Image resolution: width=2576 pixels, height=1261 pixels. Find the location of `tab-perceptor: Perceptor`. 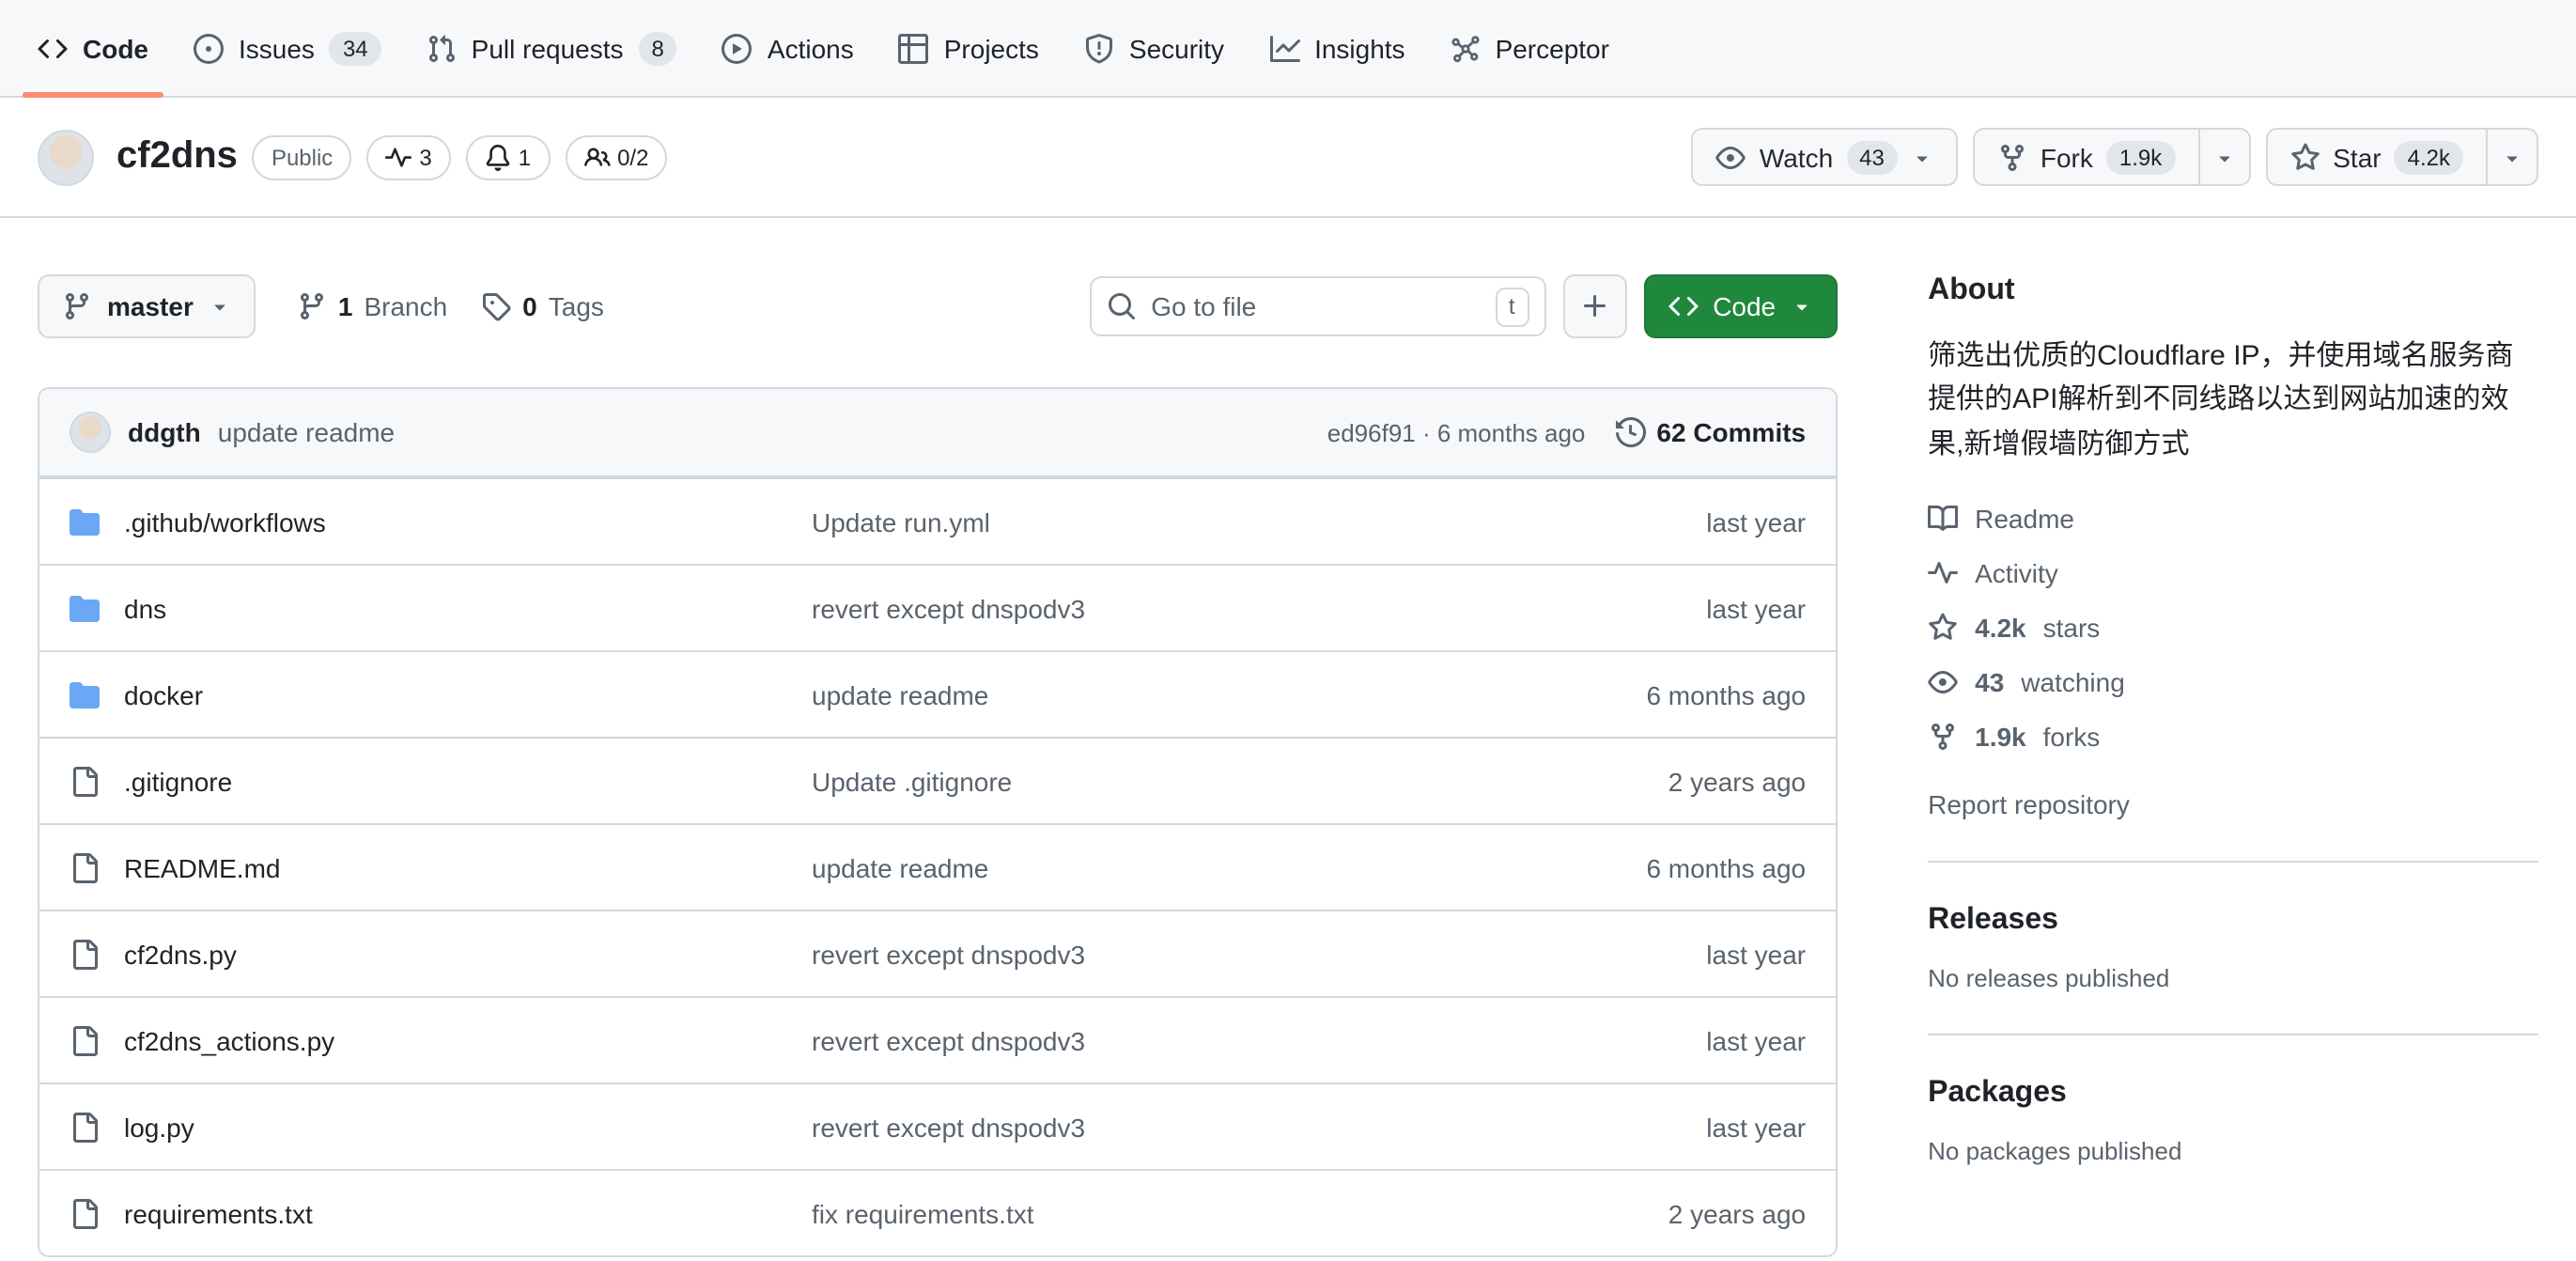

tab-perceptor: Perceptor is located at coordinates (1530, 48).